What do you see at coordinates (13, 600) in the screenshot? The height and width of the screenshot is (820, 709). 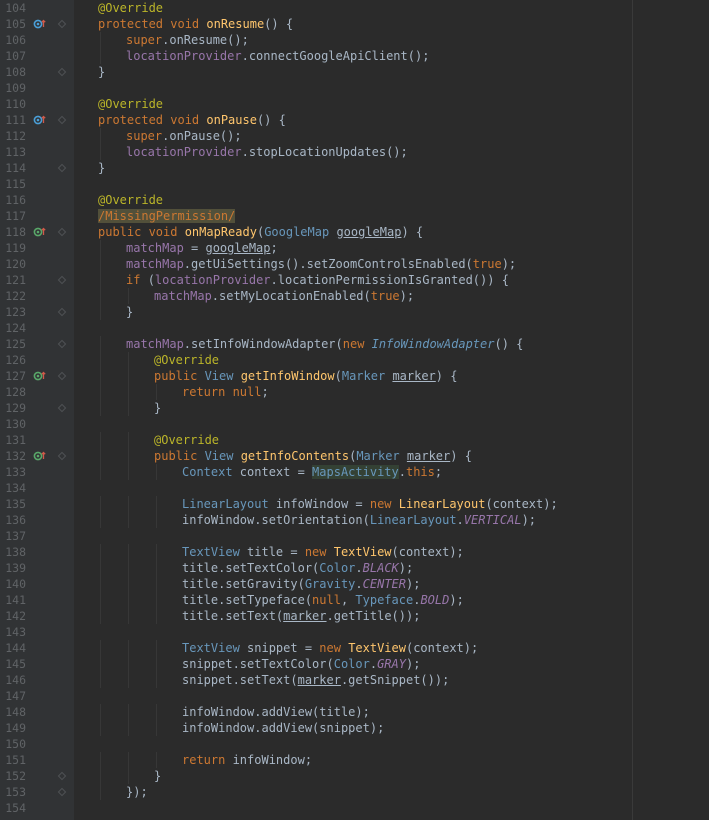 I see `line-number: 141` at bounding box center [13, 600].